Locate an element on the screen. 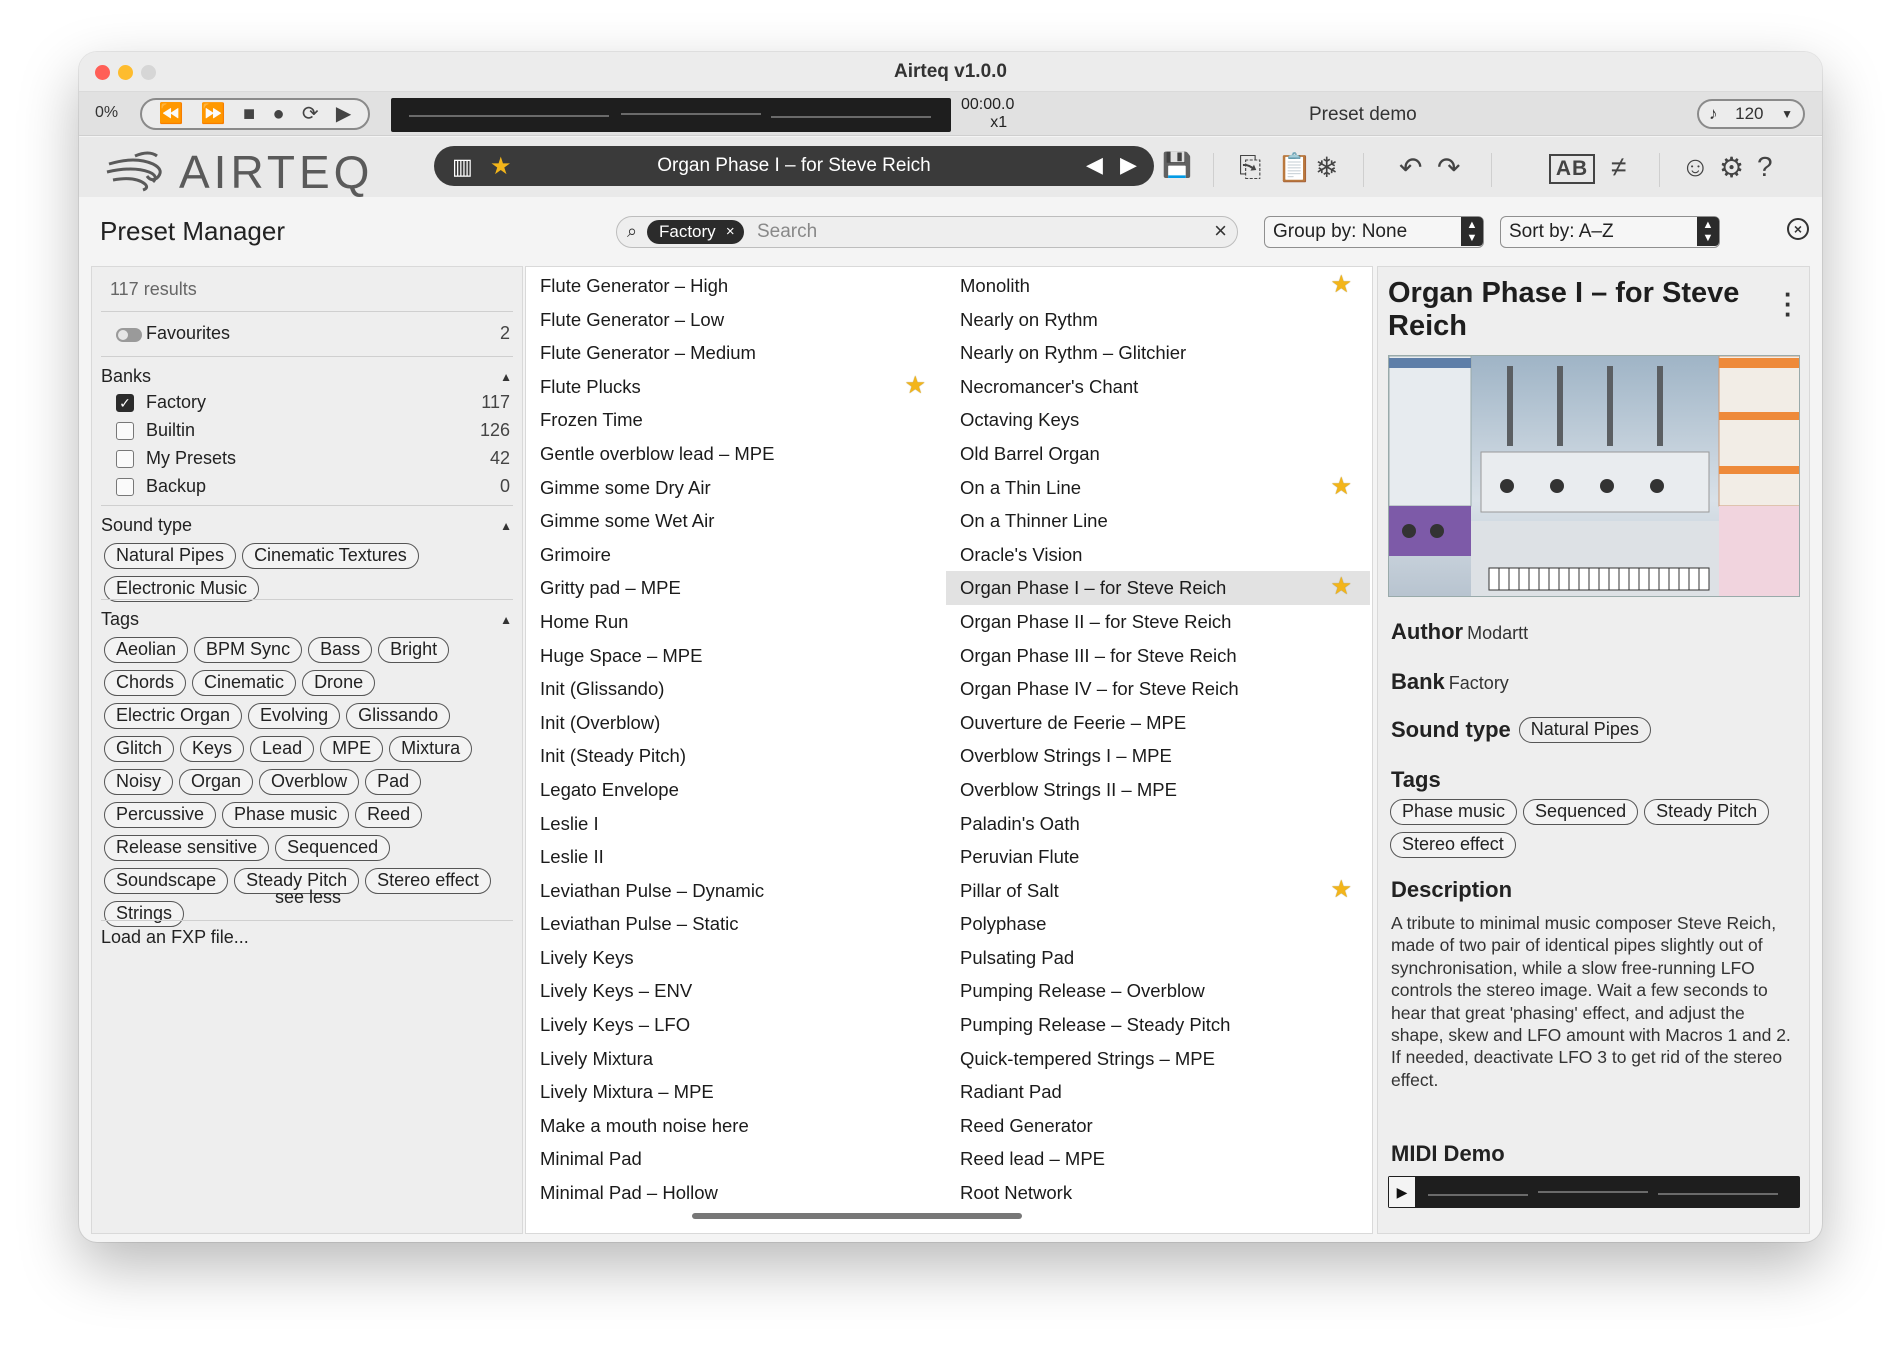 Image resolution: width=1901 pixels, height=1347 pixels. preset-item: Leslie I is located at coordinates (735, 824).